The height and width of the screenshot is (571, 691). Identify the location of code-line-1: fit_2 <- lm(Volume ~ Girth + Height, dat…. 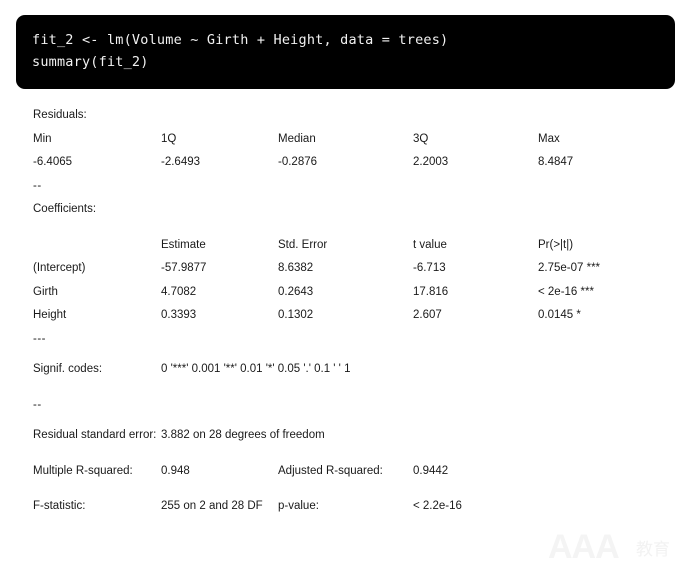
(240, 40).